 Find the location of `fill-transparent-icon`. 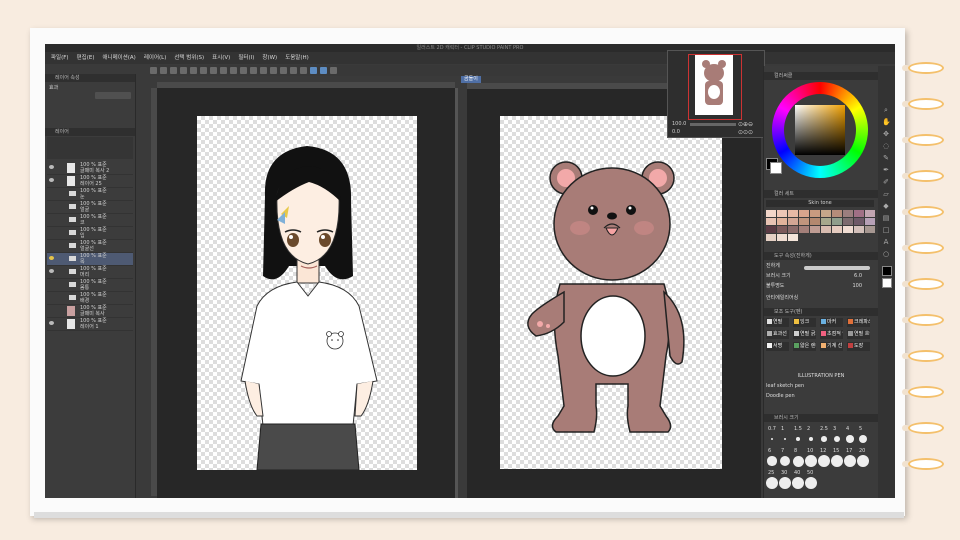

fill-transparent-icon is located at coordinates (333, 70).